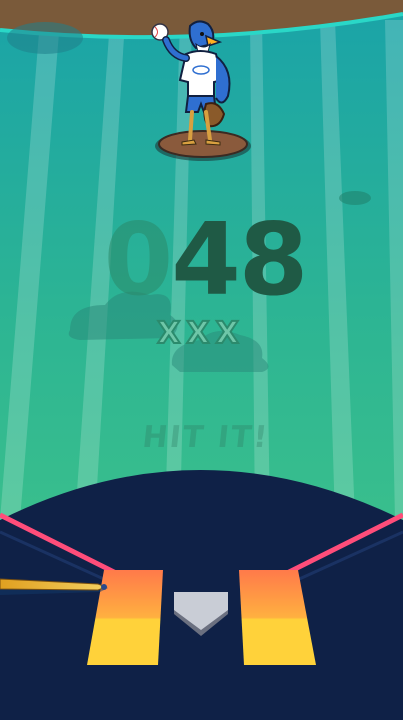 The image size is (403, 720). I want to click on pitcher-mascot, so click(191, 83).